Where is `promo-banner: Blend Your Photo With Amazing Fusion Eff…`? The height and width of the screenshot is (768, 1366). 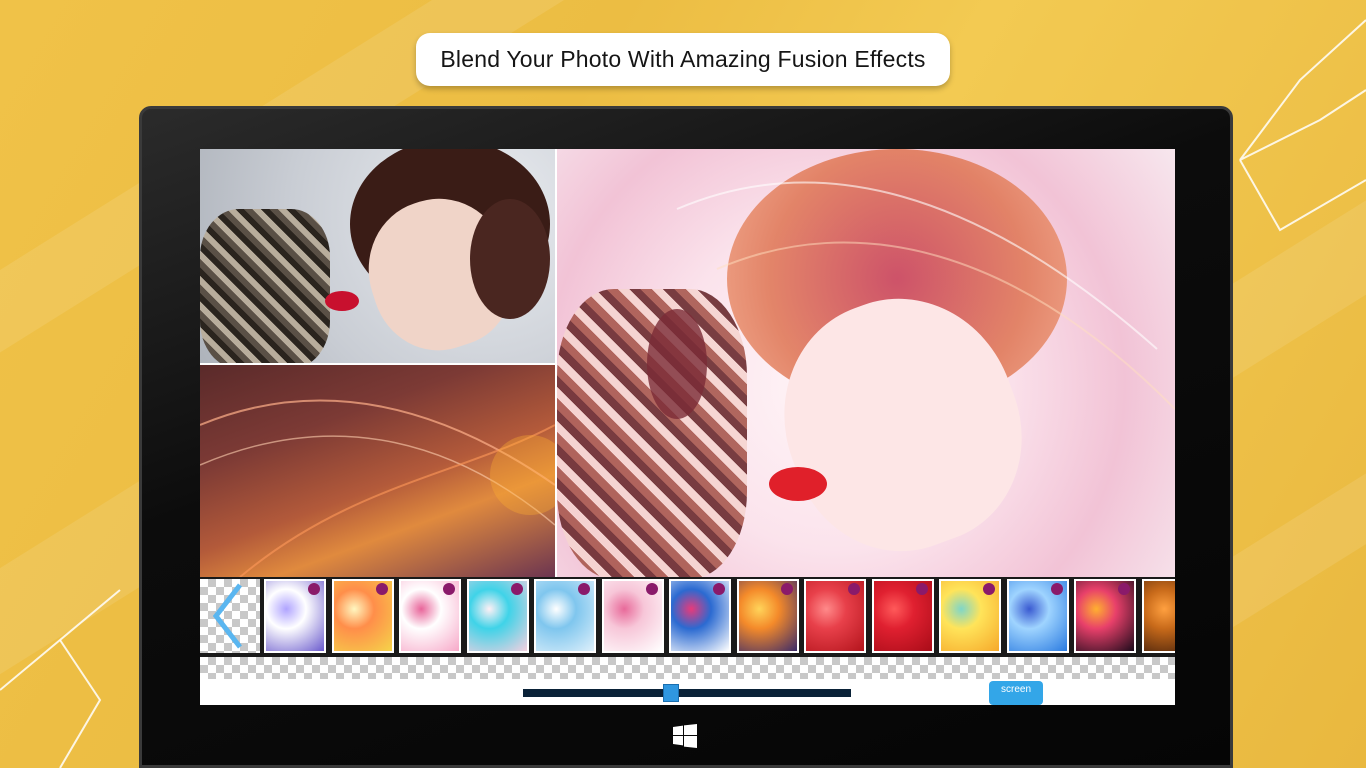 promo-banner: Blend Your Photo With Amazing Fusion Eff… is located at coordinates (683, 59).